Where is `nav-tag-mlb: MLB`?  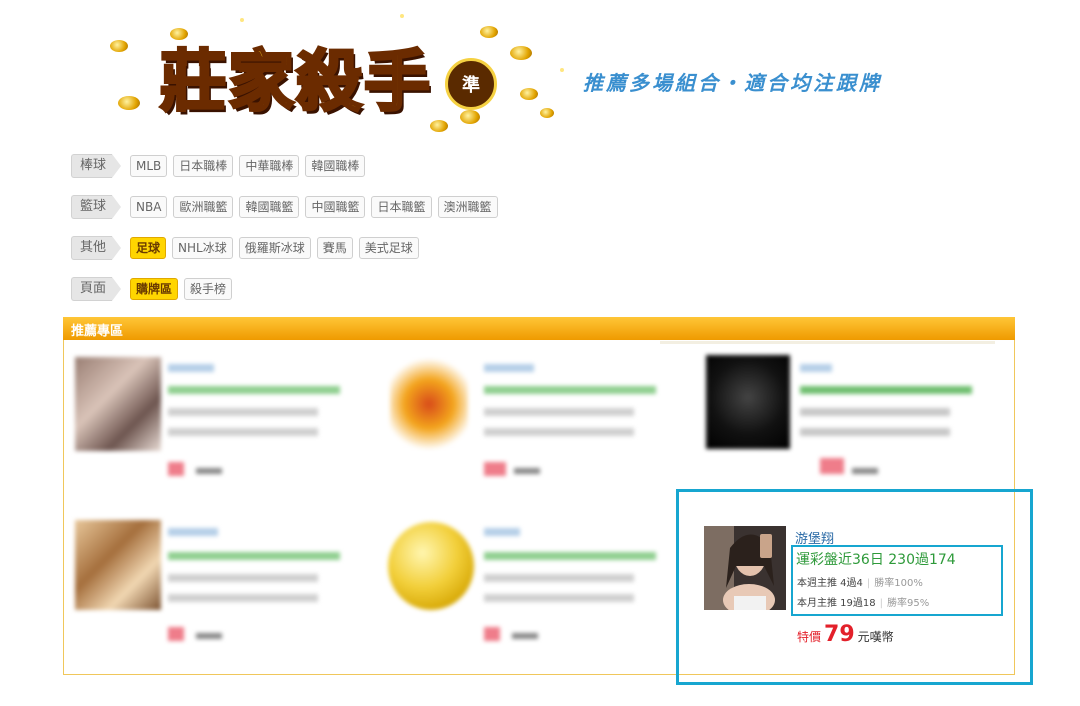 nav-tag-mlb: MLB is located at coordinates (149, 166).